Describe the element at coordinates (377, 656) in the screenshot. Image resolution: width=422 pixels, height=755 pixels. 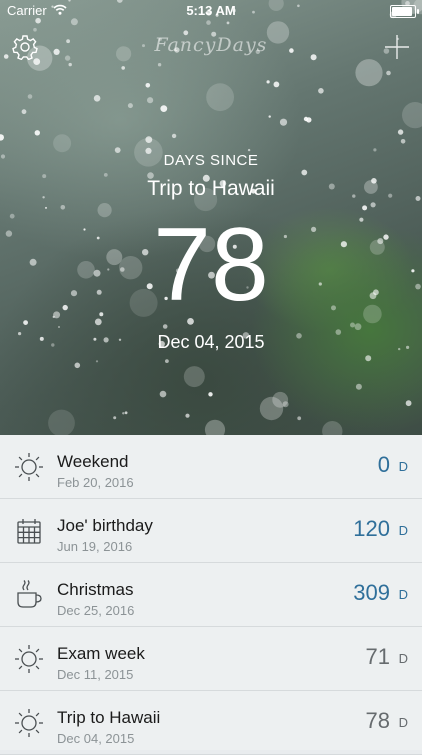
I see `event-count: 71` at that location.